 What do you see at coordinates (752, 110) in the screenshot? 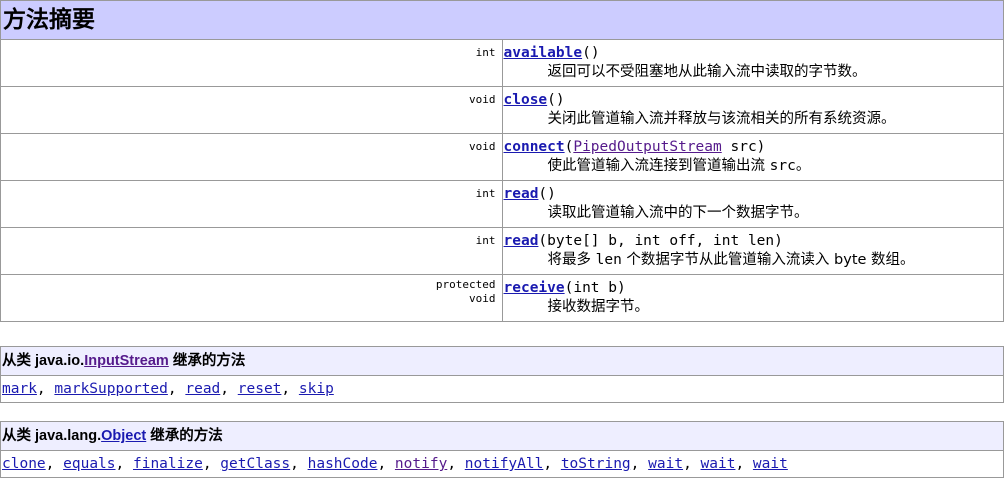
I see `method-cell: close() 关闭此管道输入流并释放与该流相关的所有系统资源。` at bounding box center [752, 110].